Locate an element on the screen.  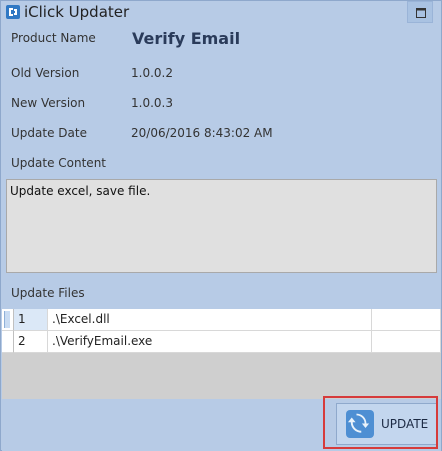
product-name-value: Verify Email is located at coordinates (186, 38).